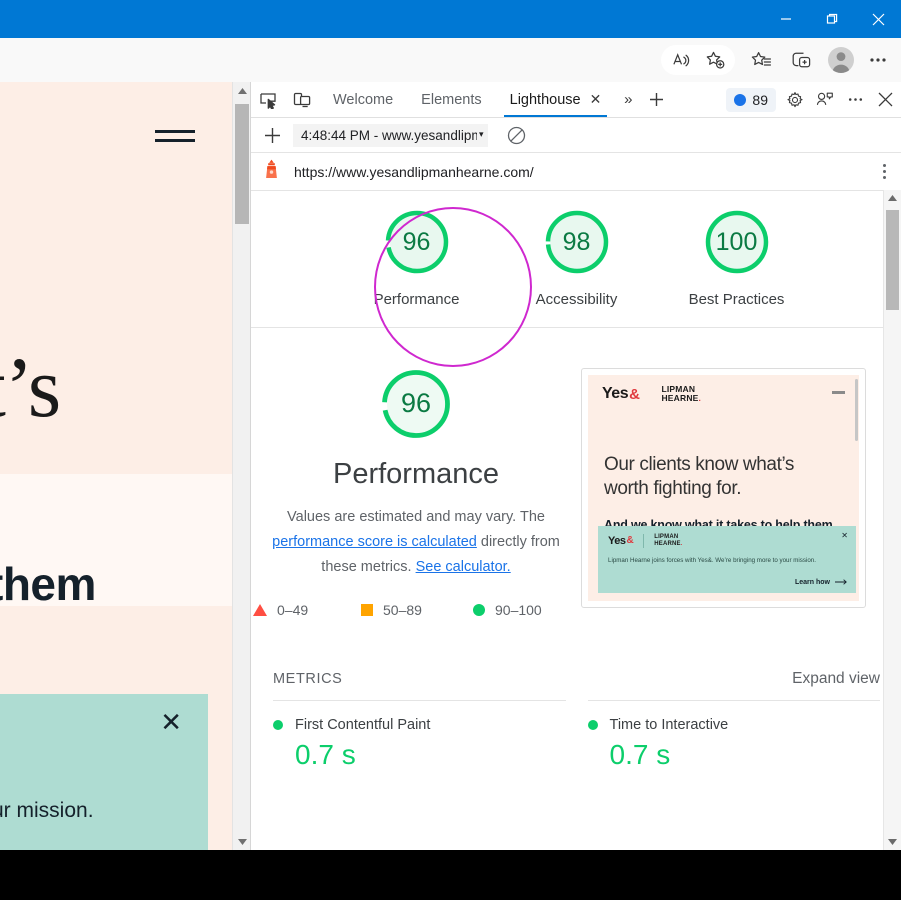 This screenshot has width=901, height=900. I want to click on tab-elements: Elements, so click(451, 100).